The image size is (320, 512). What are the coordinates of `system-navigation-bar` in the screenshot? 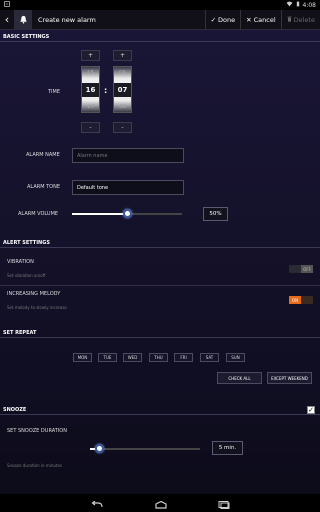 It's located at (160, 503).